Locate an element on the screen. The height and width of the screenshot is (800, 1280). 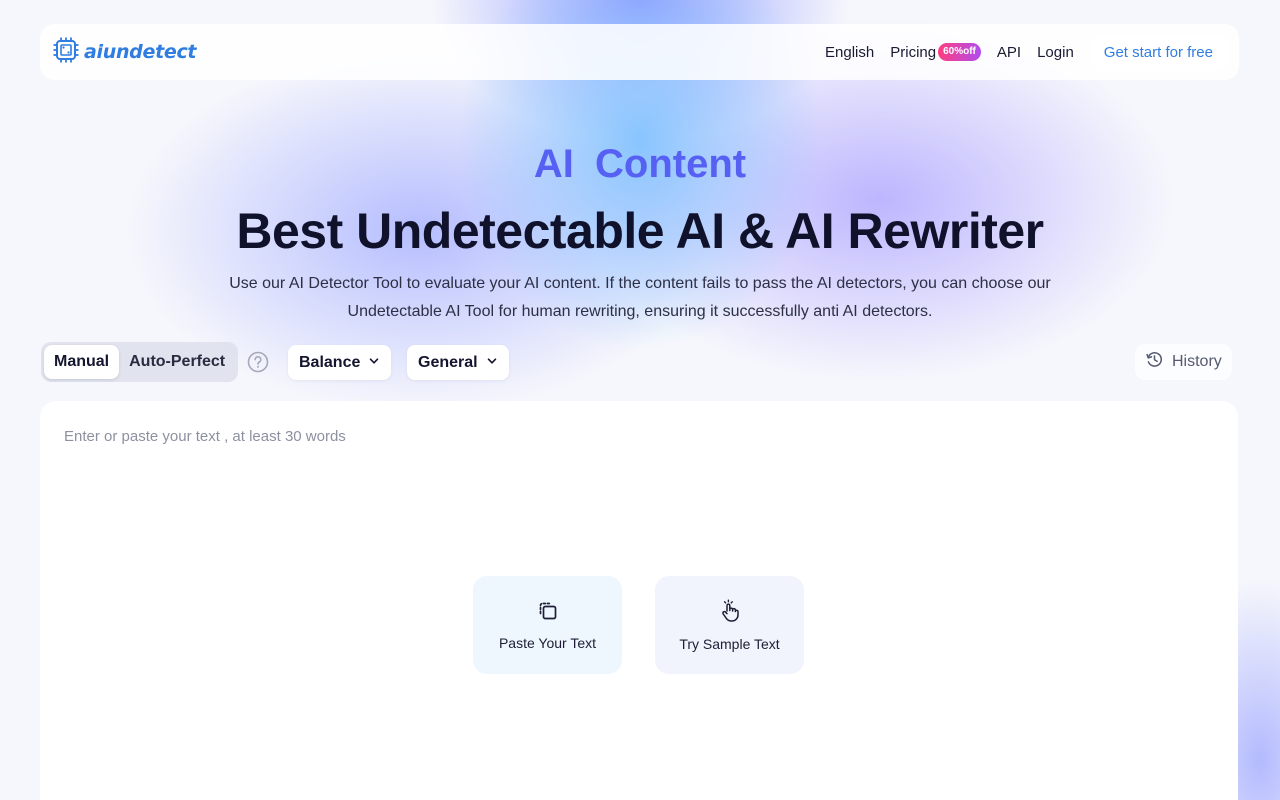
discount-badge: 60%off is located at coordinates (959, 52).